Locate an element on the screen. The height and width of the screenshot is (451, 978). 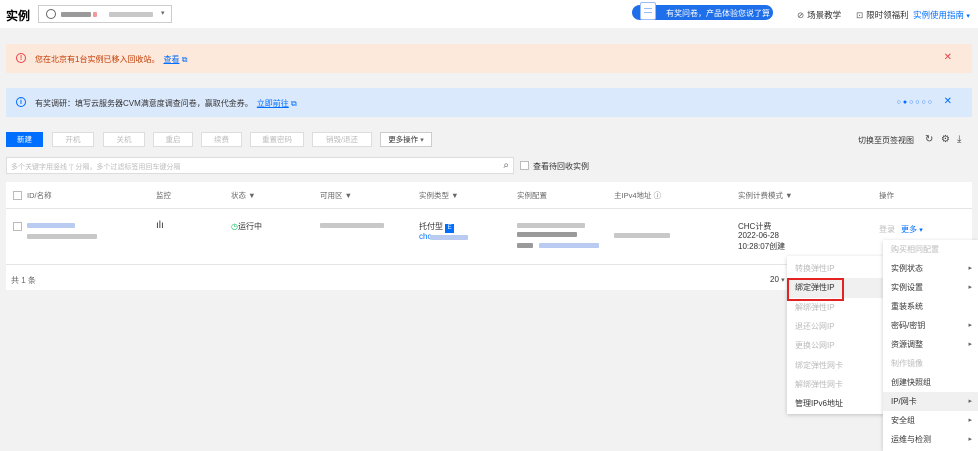
switch-tab-view-link: 切换至页签视图 is located at coordinates (886, 140).